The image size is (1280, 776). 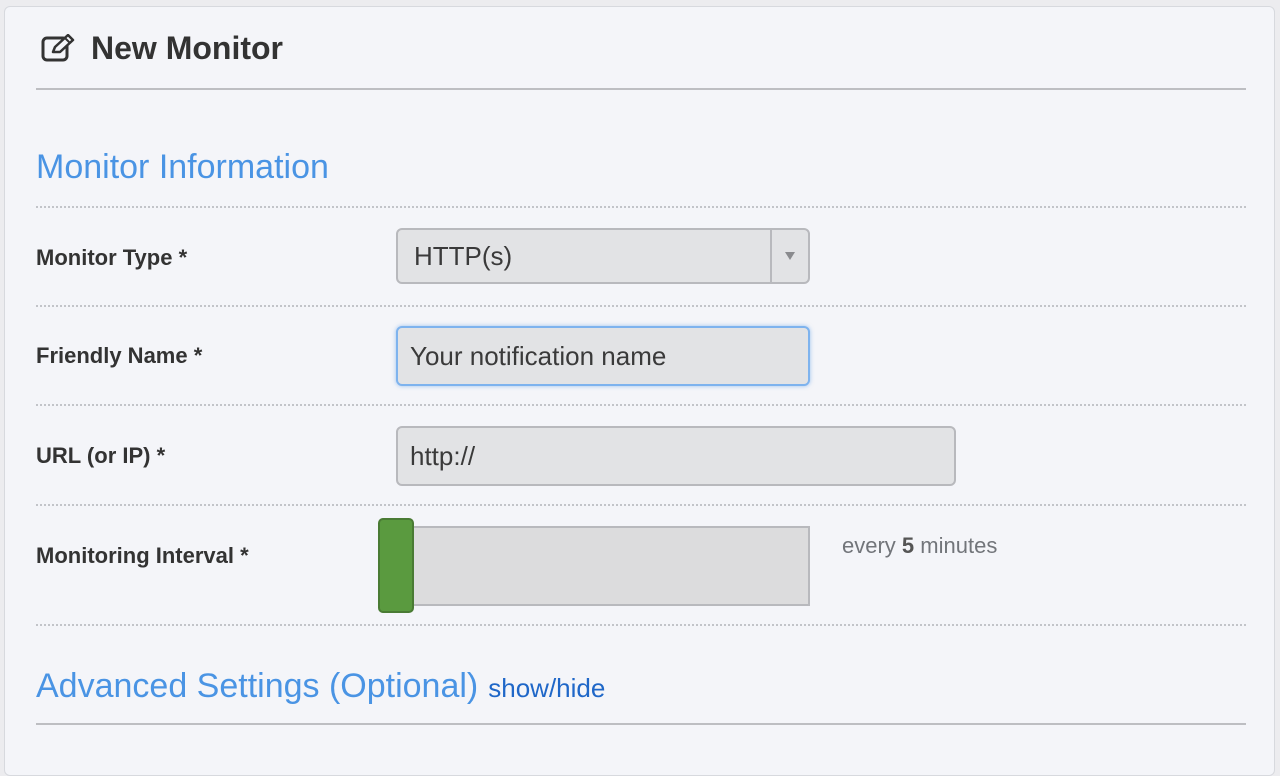 I want to click on friendly-name-input, so click(x=603, y=356).